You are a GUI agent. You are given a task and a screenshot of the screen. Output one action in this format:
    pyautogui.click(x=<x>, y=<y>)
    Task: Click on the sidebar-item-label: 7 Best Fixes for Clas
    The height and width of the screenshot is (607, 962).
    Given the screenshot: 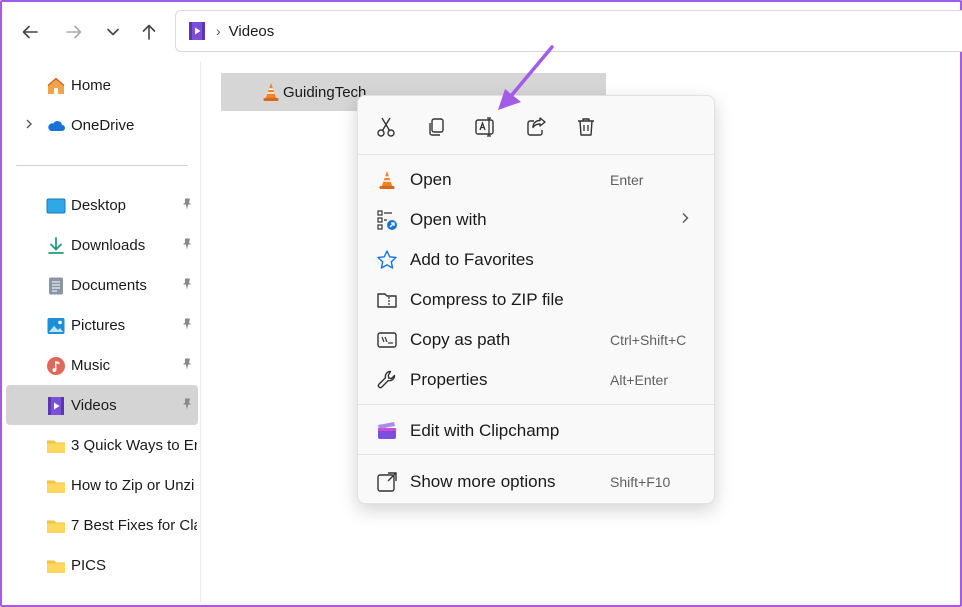 What is the action you would take?
    pyautogui.click(x=134, y=525)
    